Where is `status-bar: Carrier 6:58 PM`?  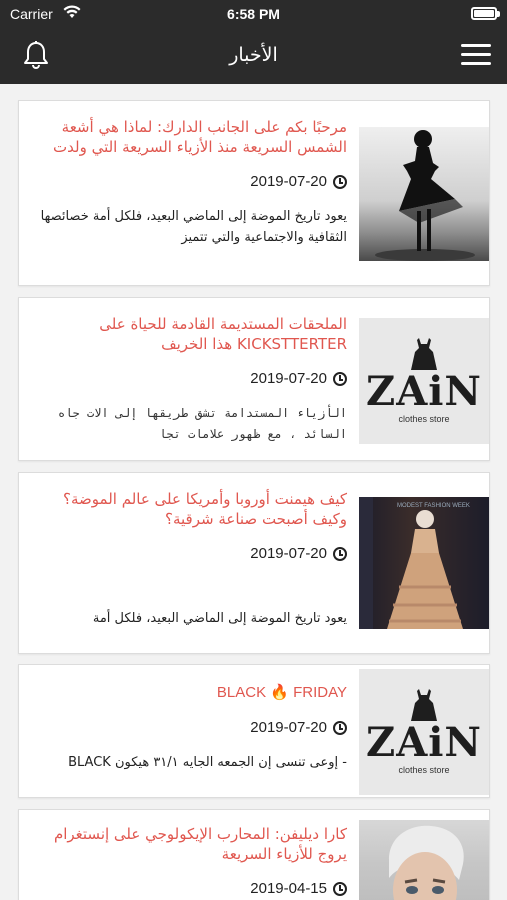
status-bar: Carrier 6:58 PM is located at coordinates (253, 14).